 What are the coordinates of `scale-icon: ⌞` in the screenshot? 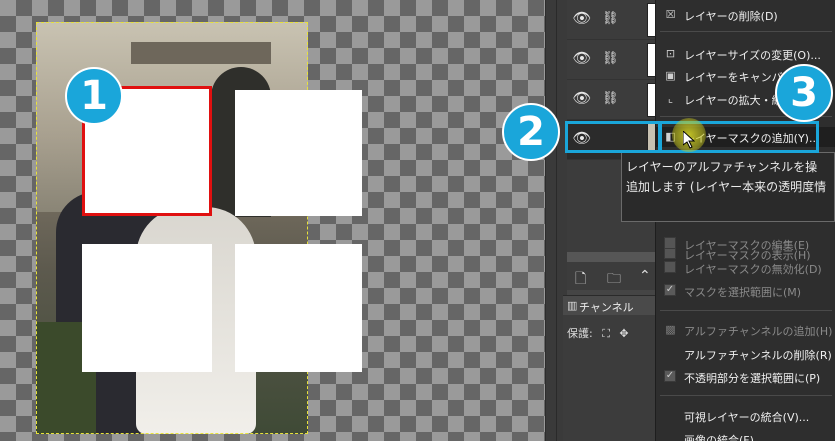 It's located at (670, 98).